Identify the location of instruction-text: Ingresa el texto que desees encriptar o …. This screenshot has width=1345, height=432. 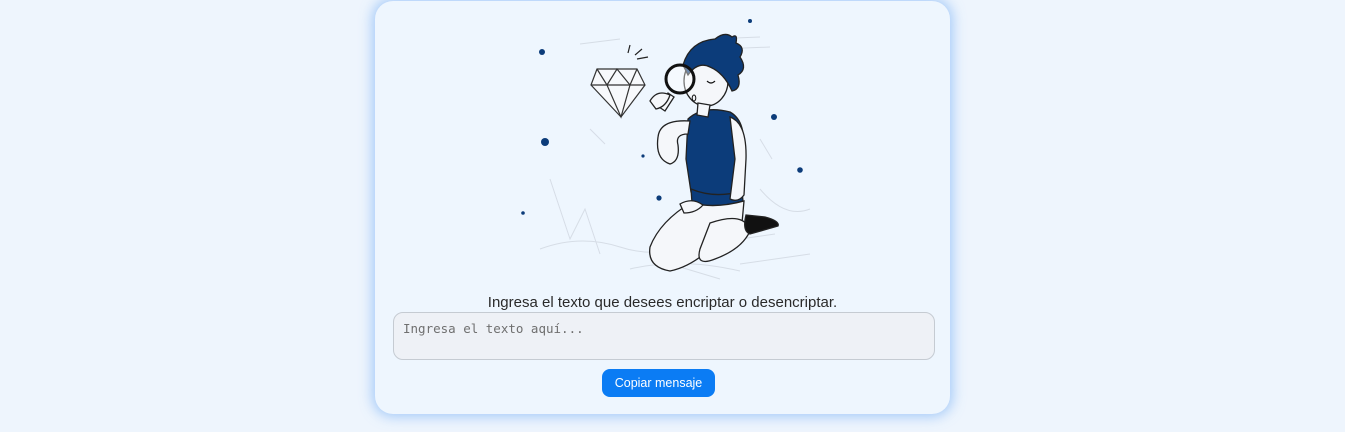
(662, 302).